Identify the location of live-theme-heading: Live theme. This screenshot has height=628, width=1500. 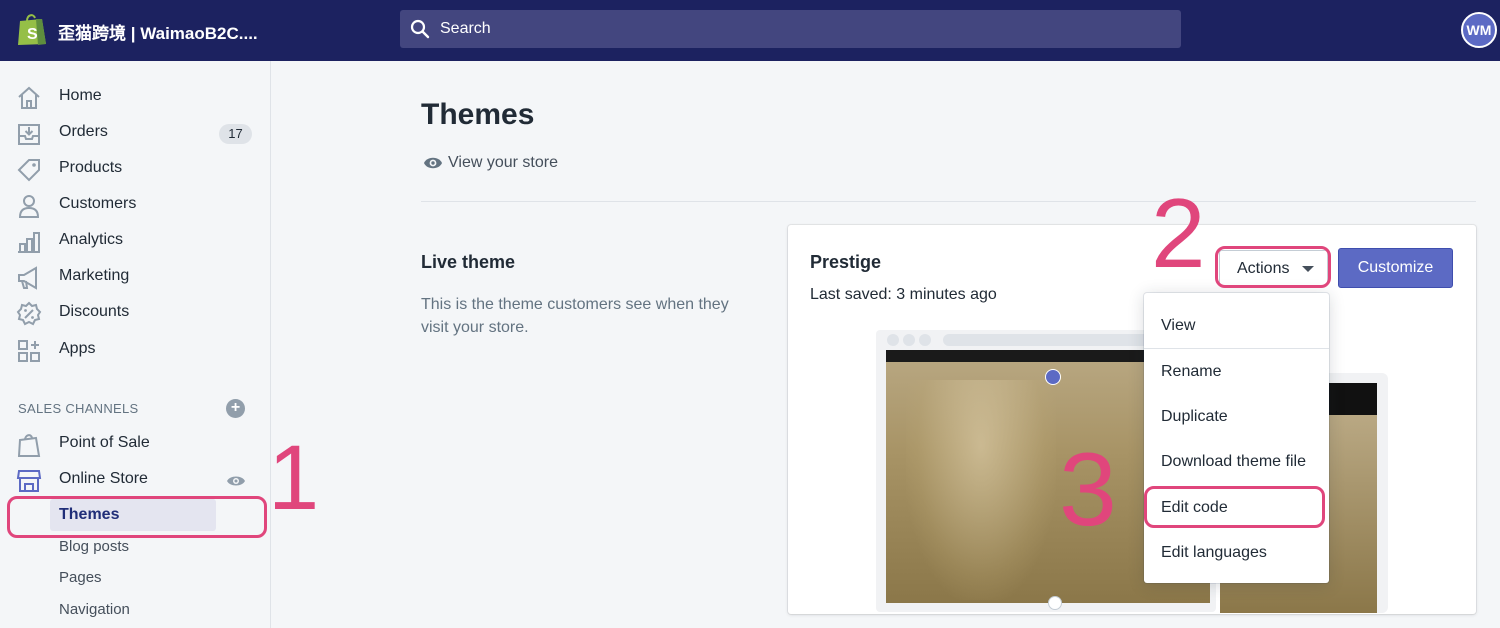
(468, 262).